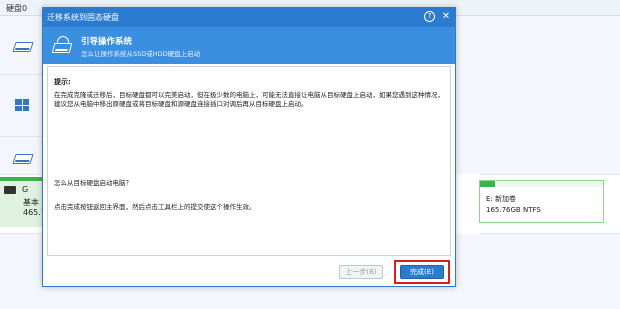 Image resolution: width=620 pixels, height=309 pixels. I want to click on partition-size: 165.76GB NTFS, so click(513, 210).